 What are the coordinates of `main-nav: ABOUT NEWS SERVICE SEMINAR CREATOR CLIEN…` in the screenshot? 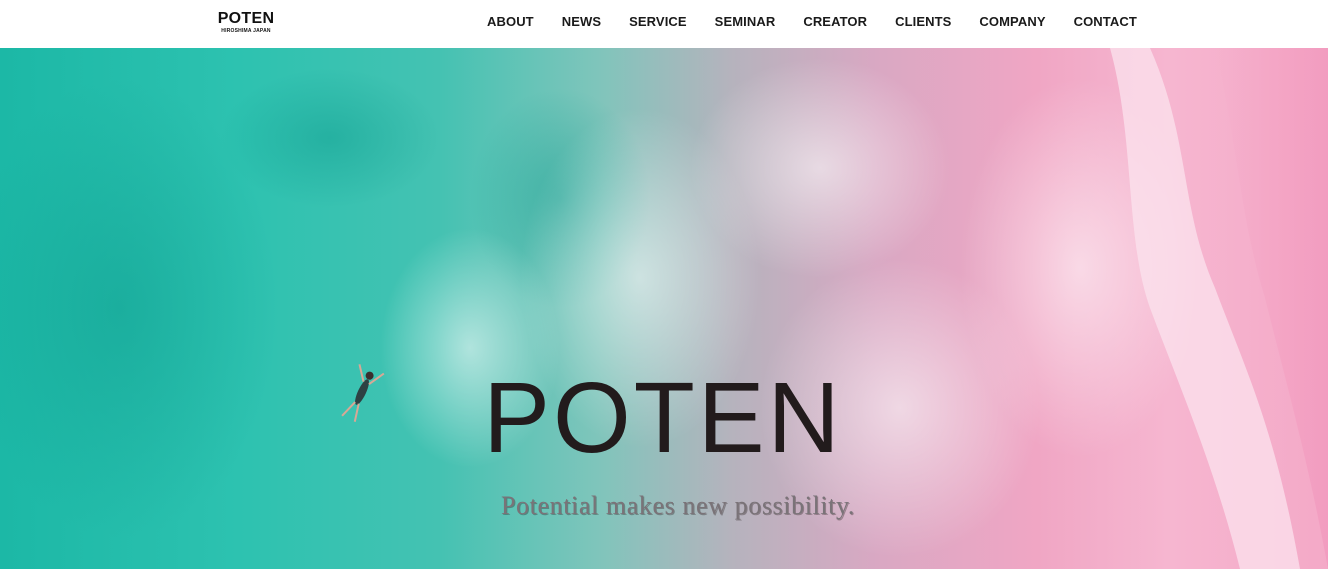 It's located at (812, 21).